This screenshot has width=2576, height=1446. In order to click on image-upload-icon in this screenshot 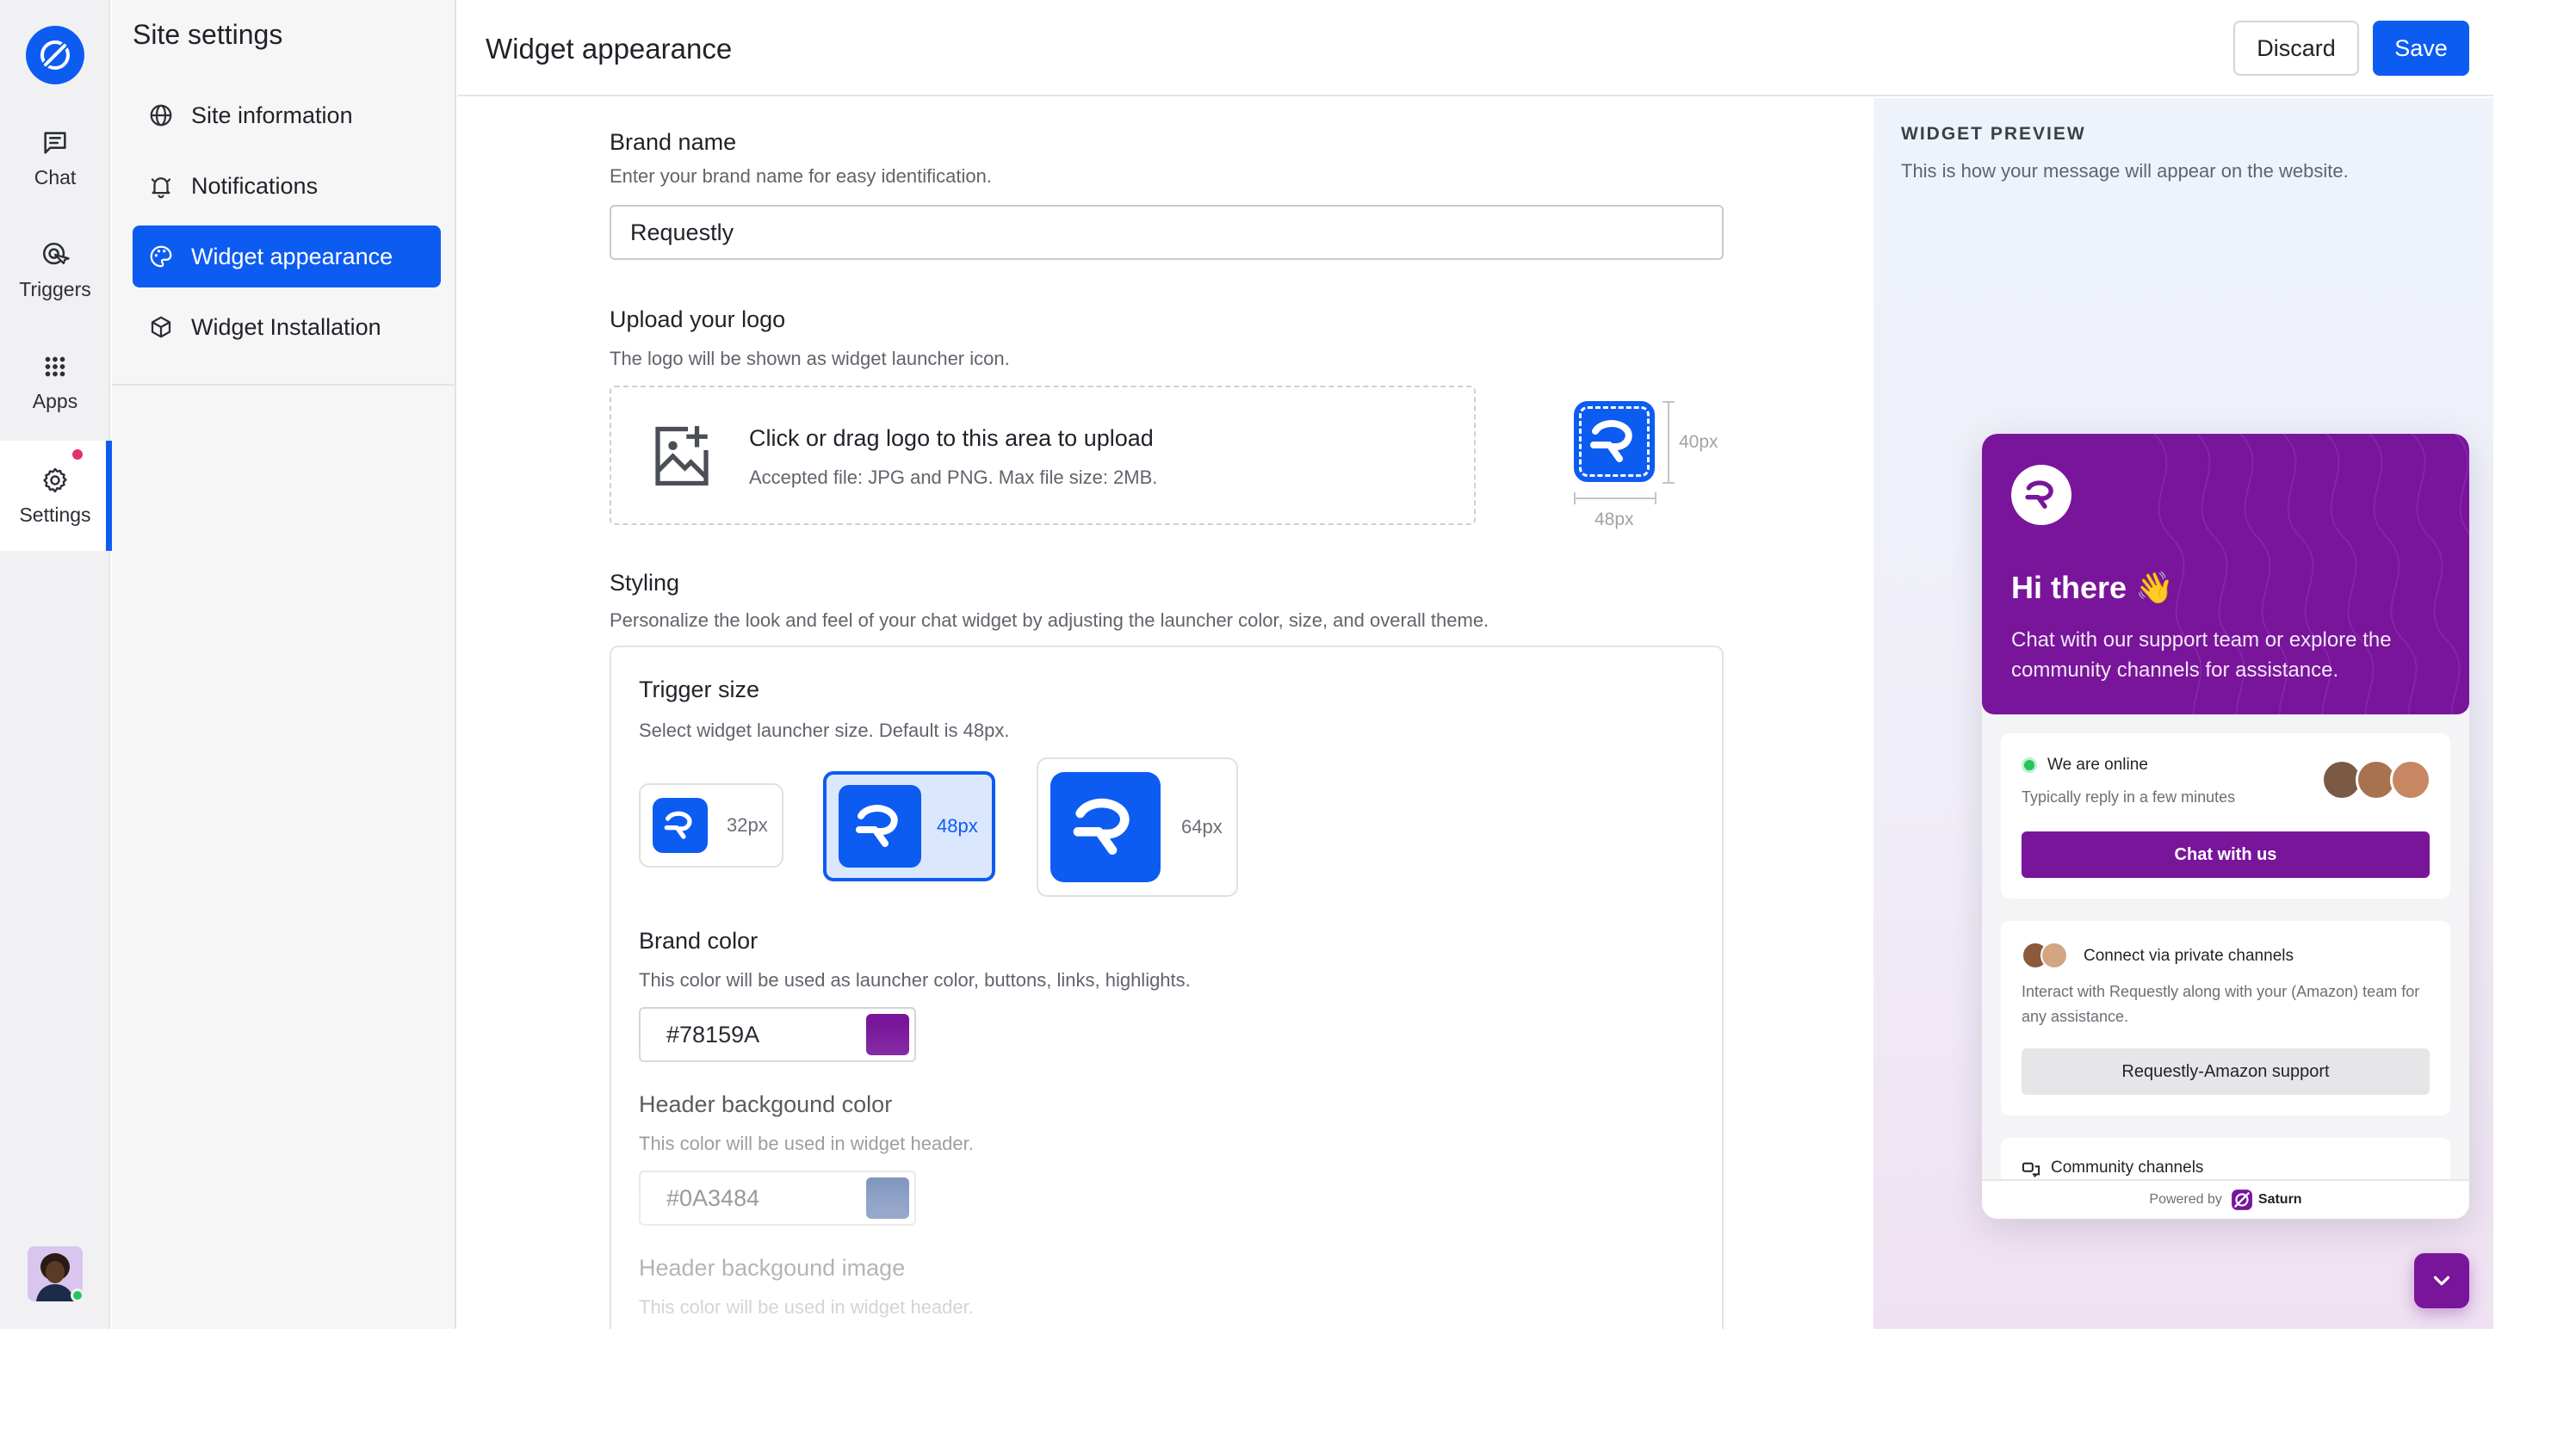, I will do `click(682, 456)`.